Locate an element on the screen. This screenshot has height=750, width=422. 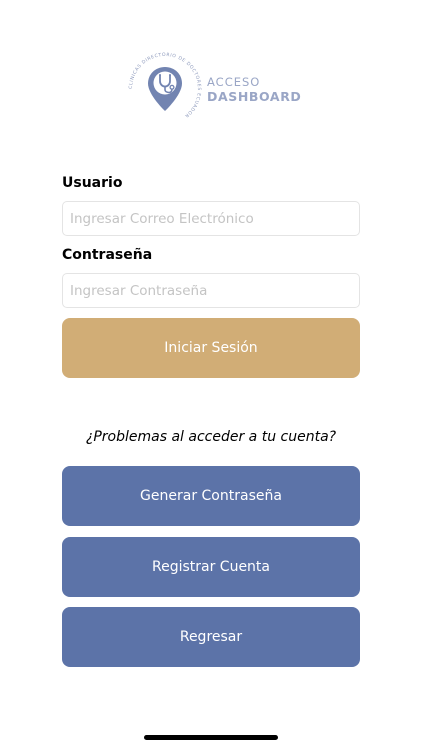
login-button: Iniciar Sesión is located at coordinates (211, 348).